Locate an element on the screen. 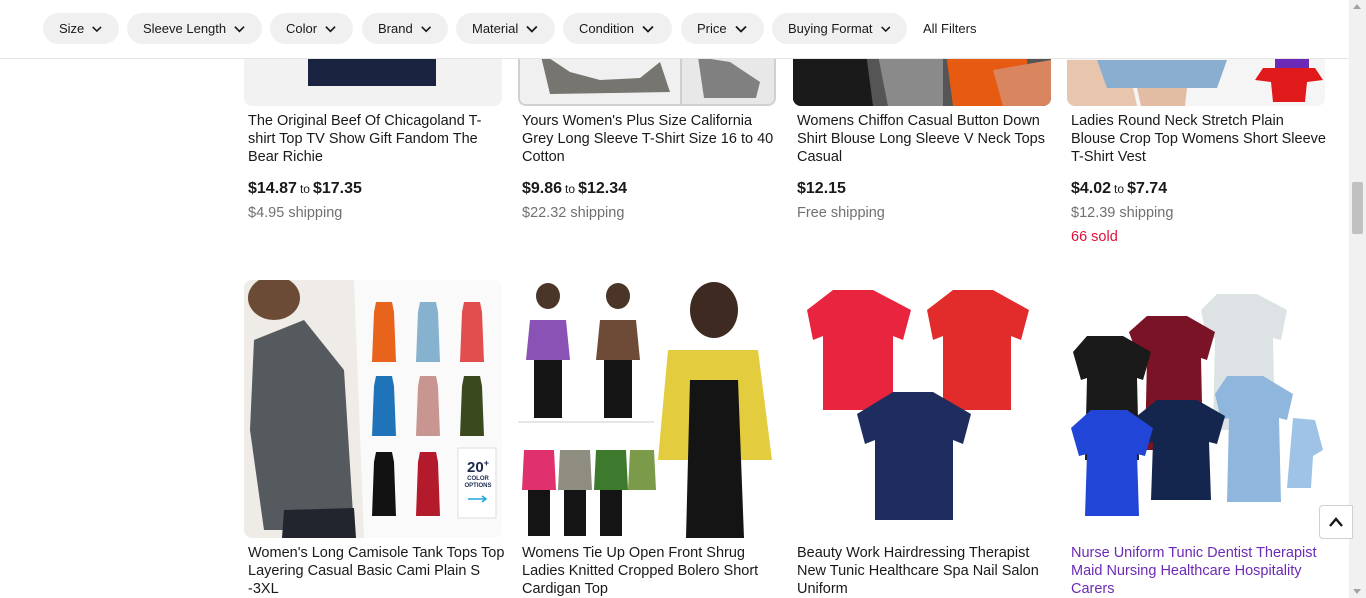  price-high: $12.34 is located at coordinates (602, 188).